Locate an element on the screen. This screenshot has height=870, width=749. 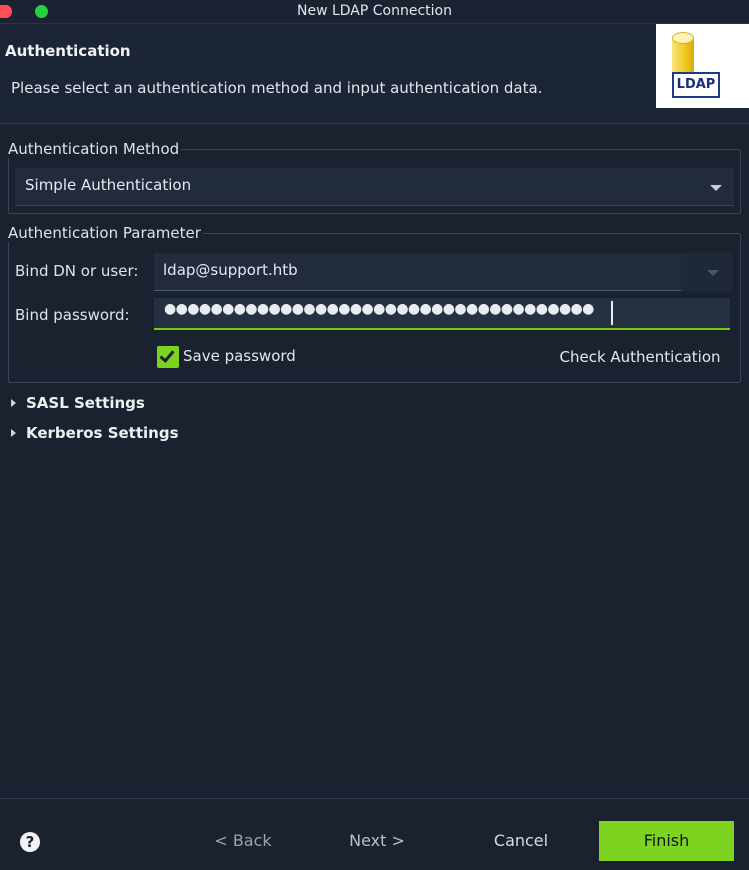
finish-button: Finish is located at coordinates (666, 841).